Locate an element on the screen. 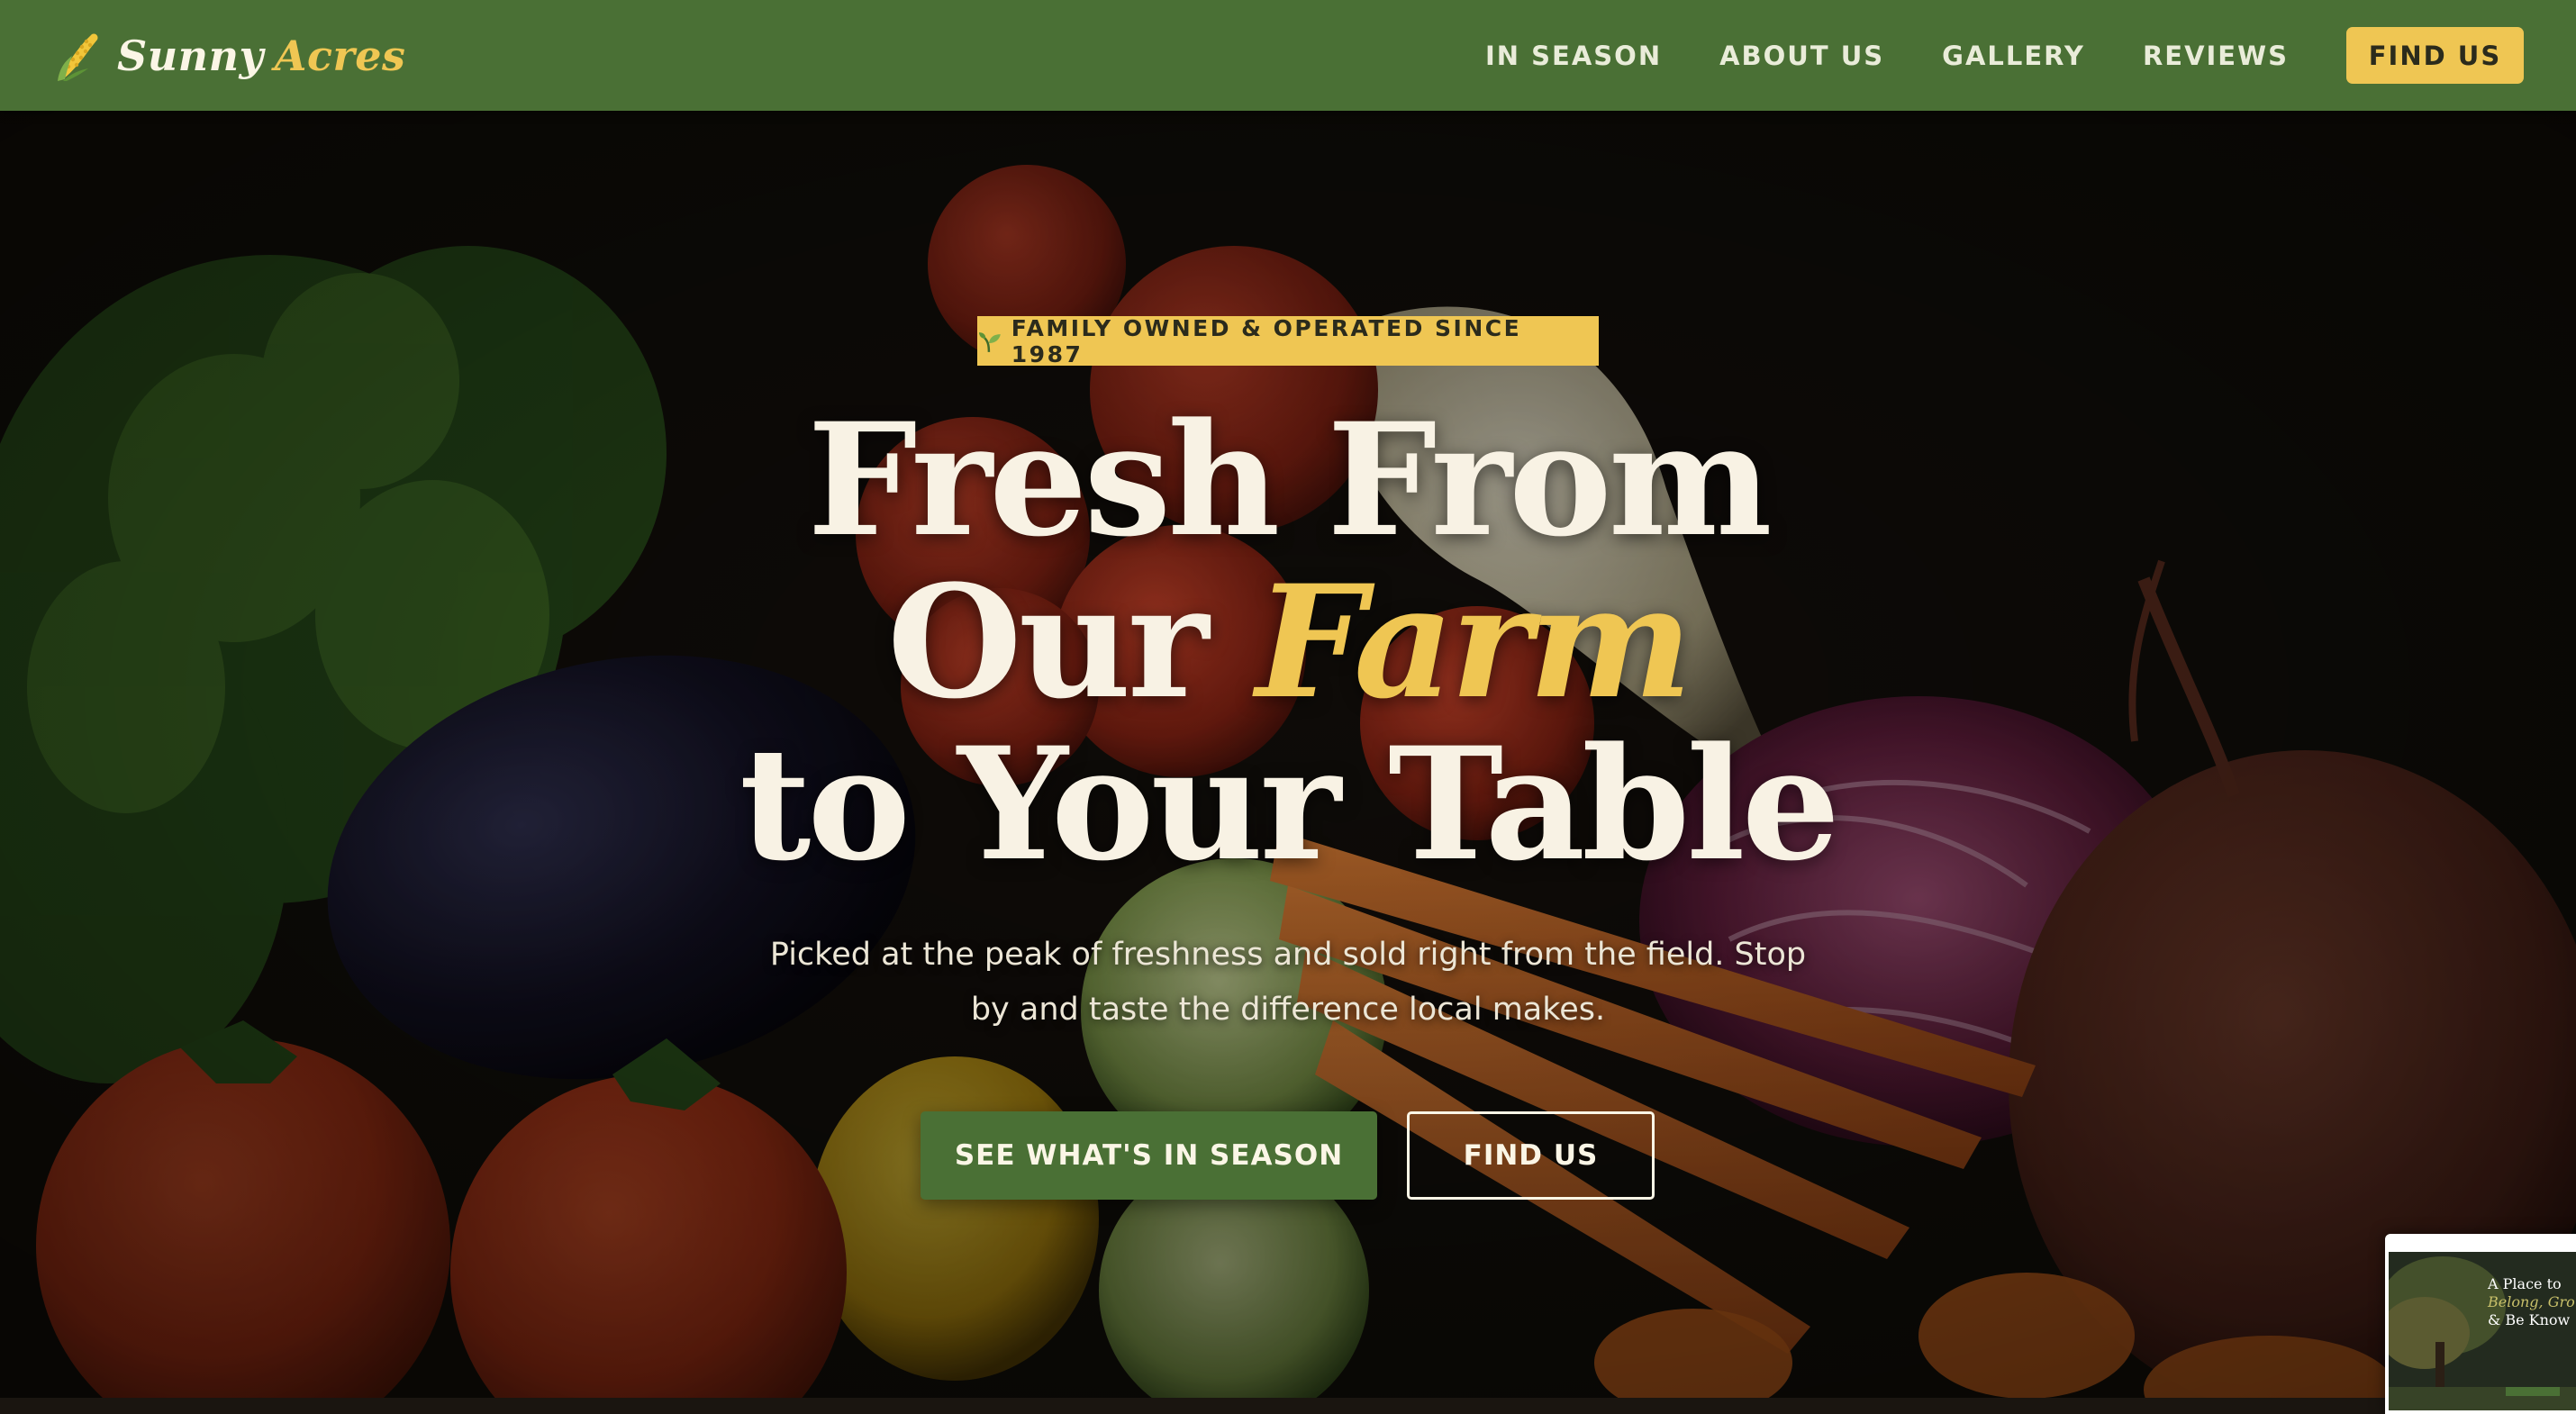  nav-find-us-button: FIND US is located at coordinates (2435, 56).